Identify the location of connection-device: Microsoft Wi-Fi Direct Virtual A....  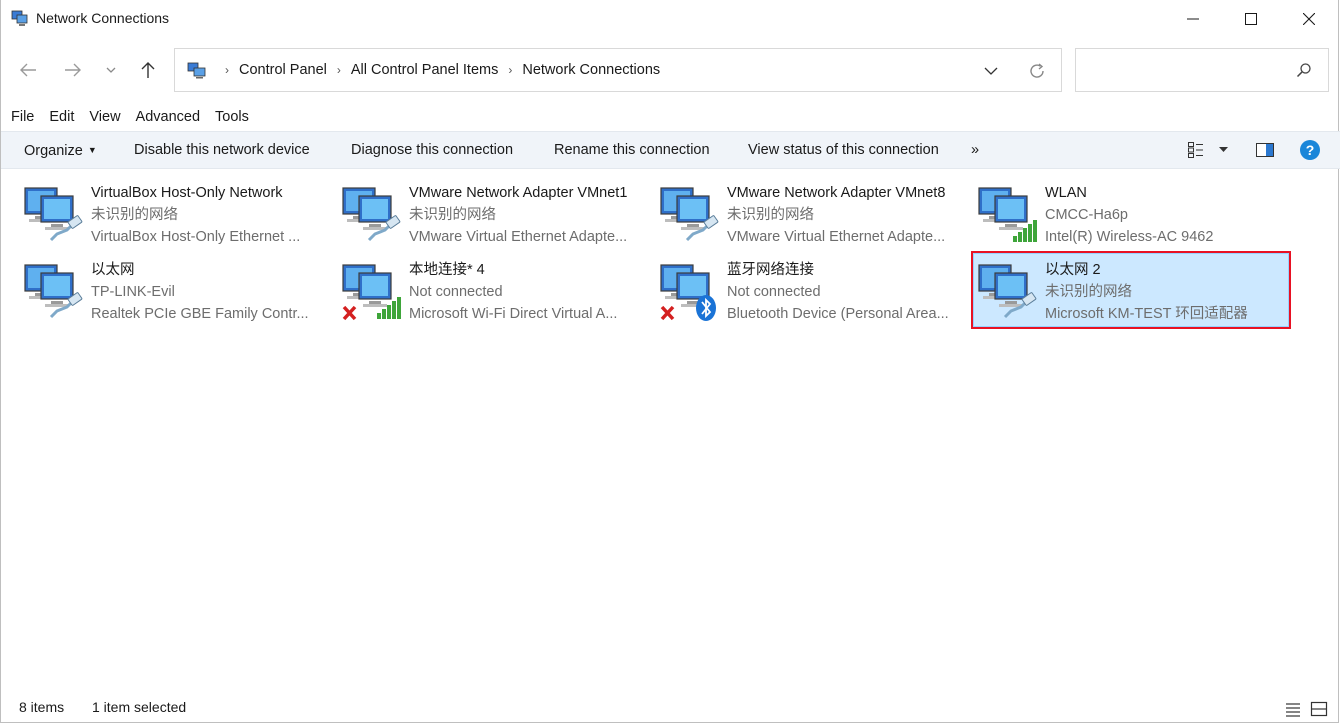
(513, 314).